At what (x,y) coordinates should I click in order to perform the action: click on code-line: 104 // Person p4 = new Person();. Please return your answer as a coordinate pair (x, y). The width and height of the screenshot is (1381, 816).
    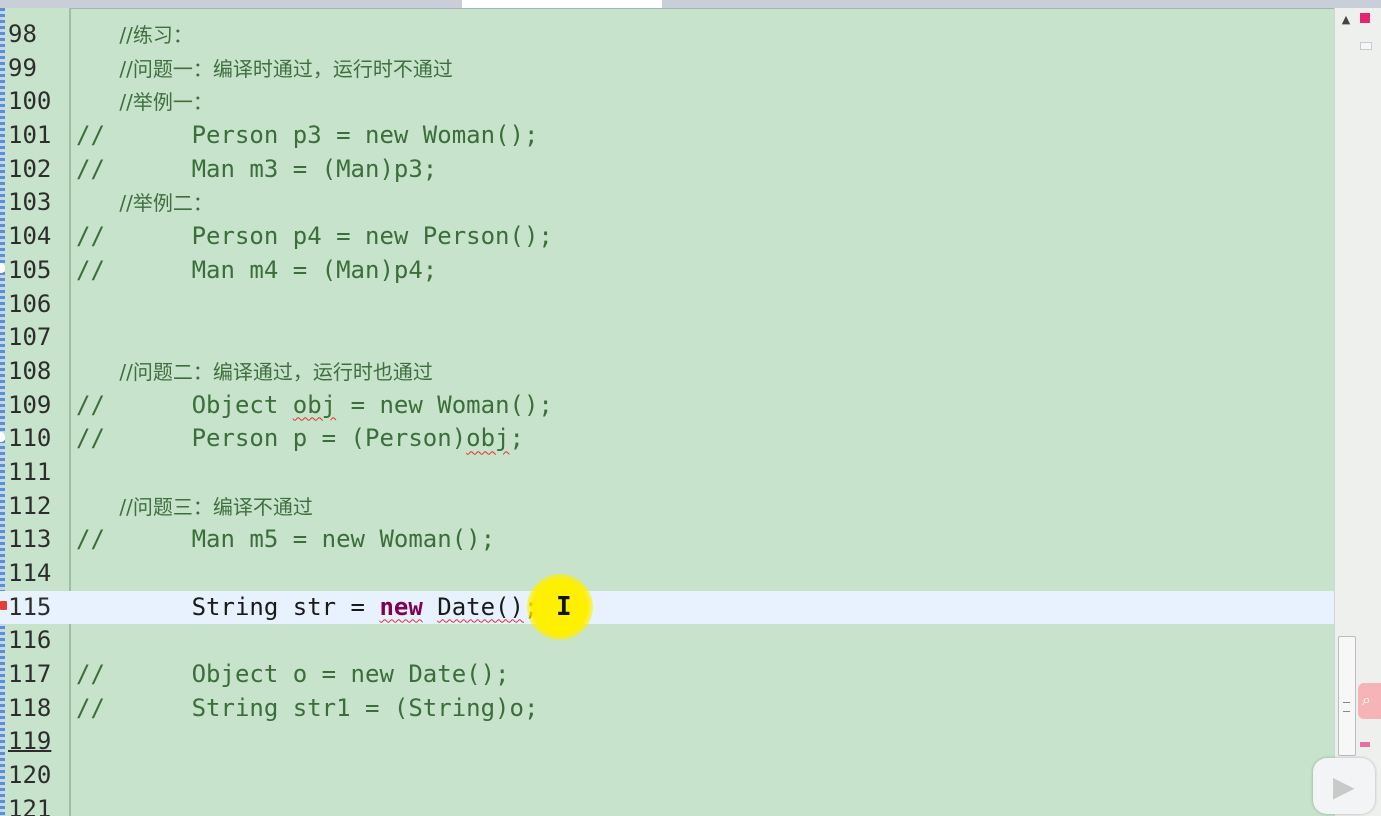
    Looking at the image, I should click on (667, 237).